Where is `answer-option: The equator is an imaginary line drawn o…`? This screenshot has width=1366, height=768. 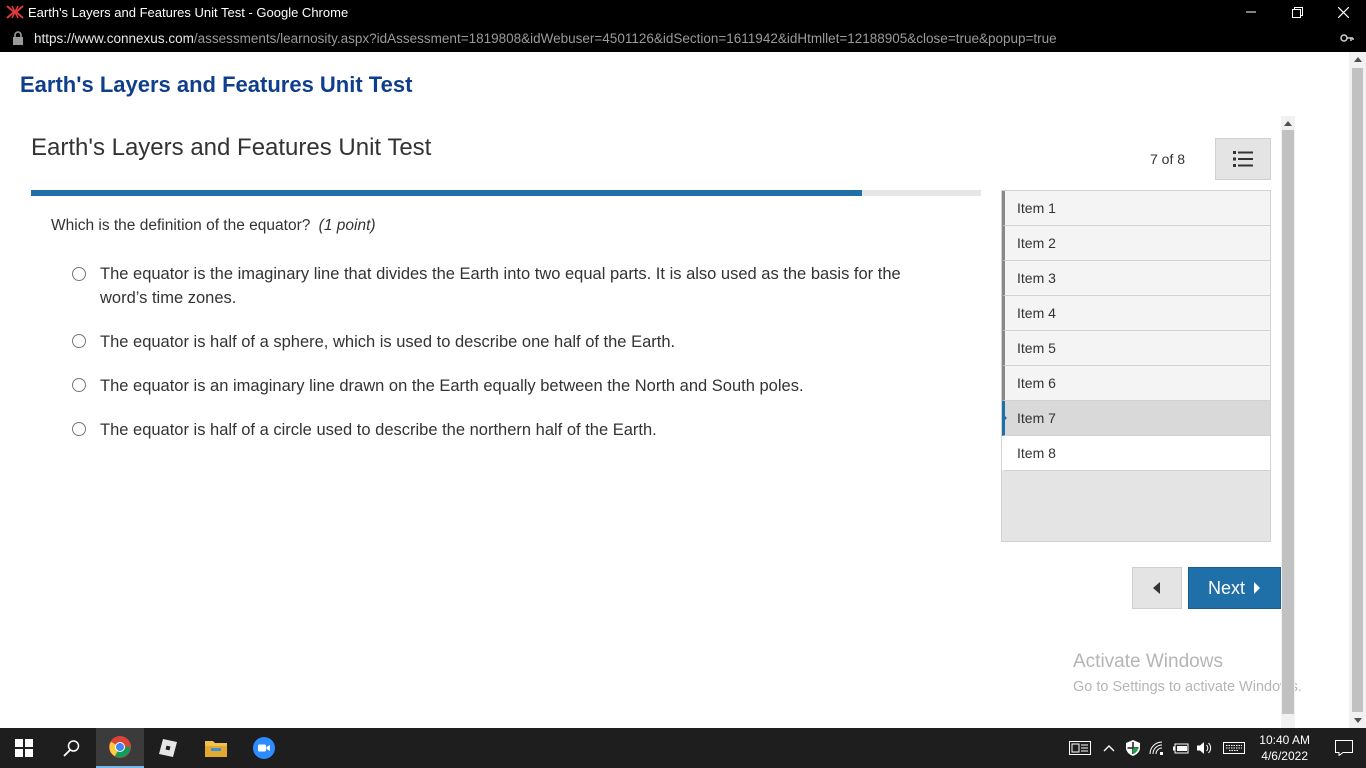
answer-option: The equator is an imaginary line drawn o… is located at coordinates (512, 386).